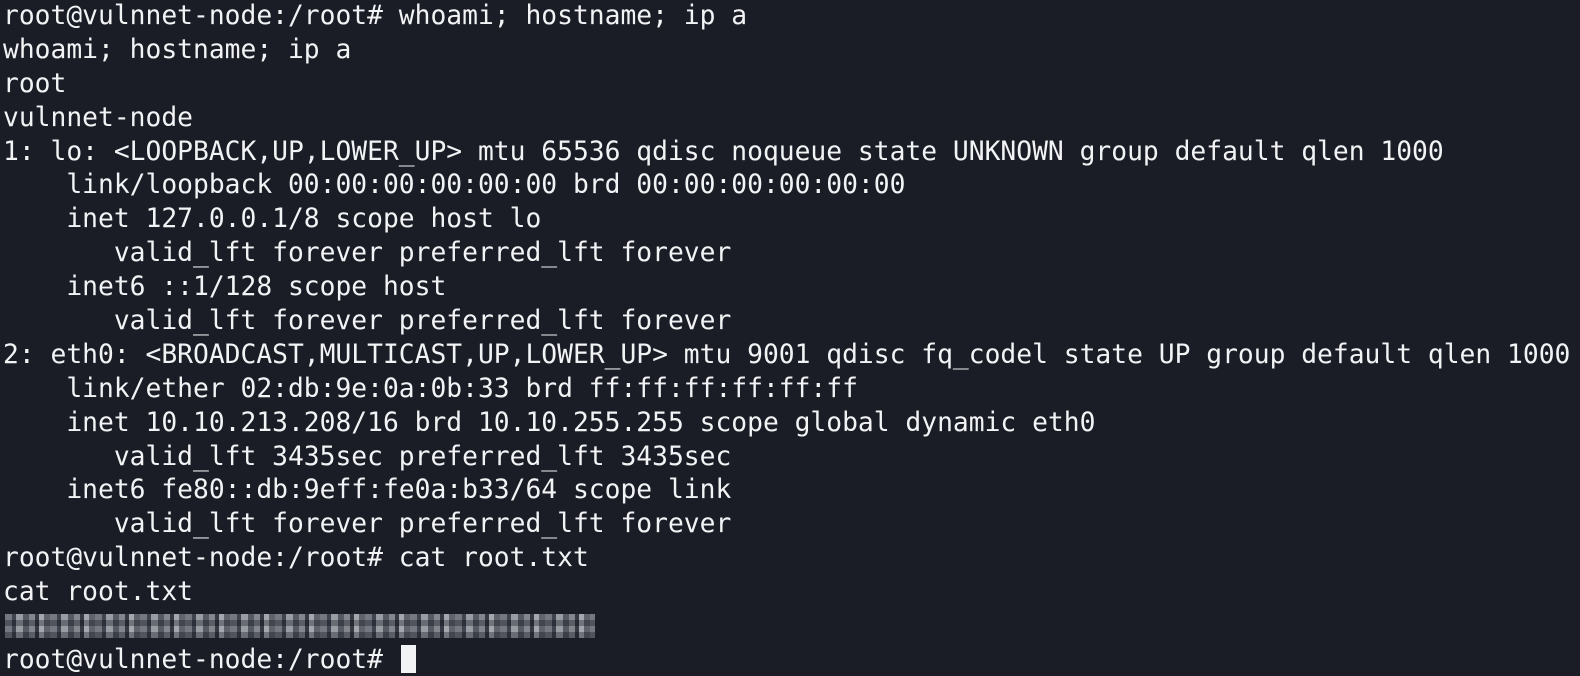 Image resolution: width=1580 pixels, height=676 pixels. What do you see at coordinates (201, 659) in the screenshot?
I see `shell-prompt: root@vulnnet-node:/root#` at bounding box center [201, 659].